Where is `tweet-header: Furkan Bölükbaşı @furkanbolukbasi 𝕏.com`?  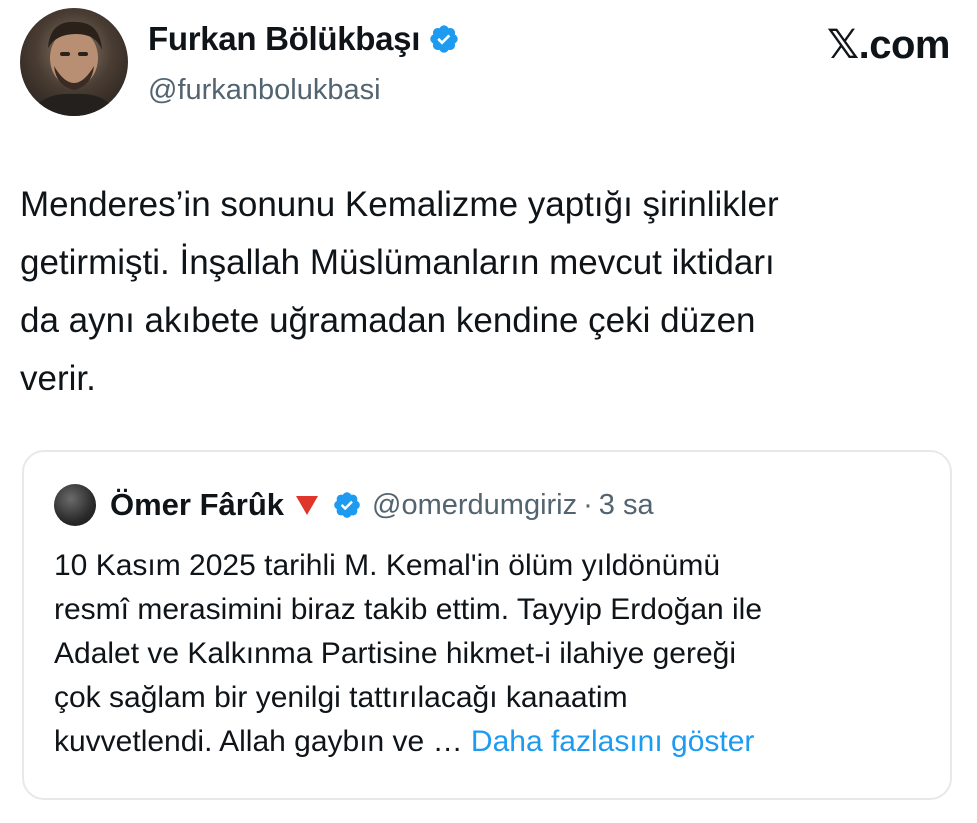
tweet-header: Furkan Bölükbaşı @furkanbolukbasi 𝕏.com is located at coordinates (490, 63).